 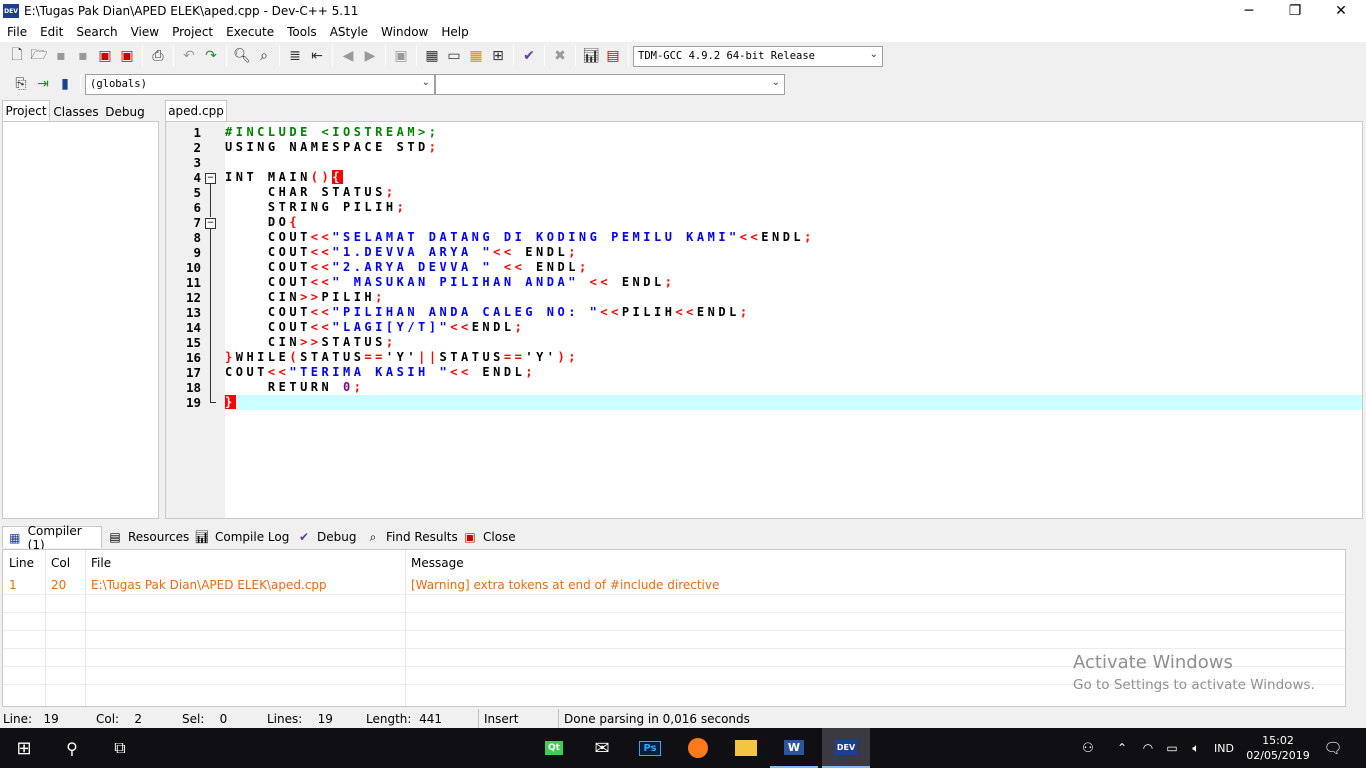 I want to click on stop-execution-icon: ✖, so click(x=560, y=56).